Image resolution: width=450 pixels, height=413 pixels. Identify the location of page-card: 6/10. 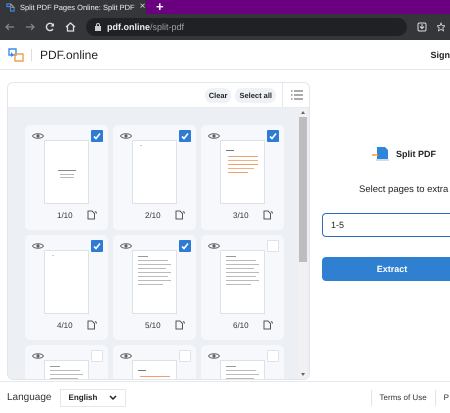
(242, 287).